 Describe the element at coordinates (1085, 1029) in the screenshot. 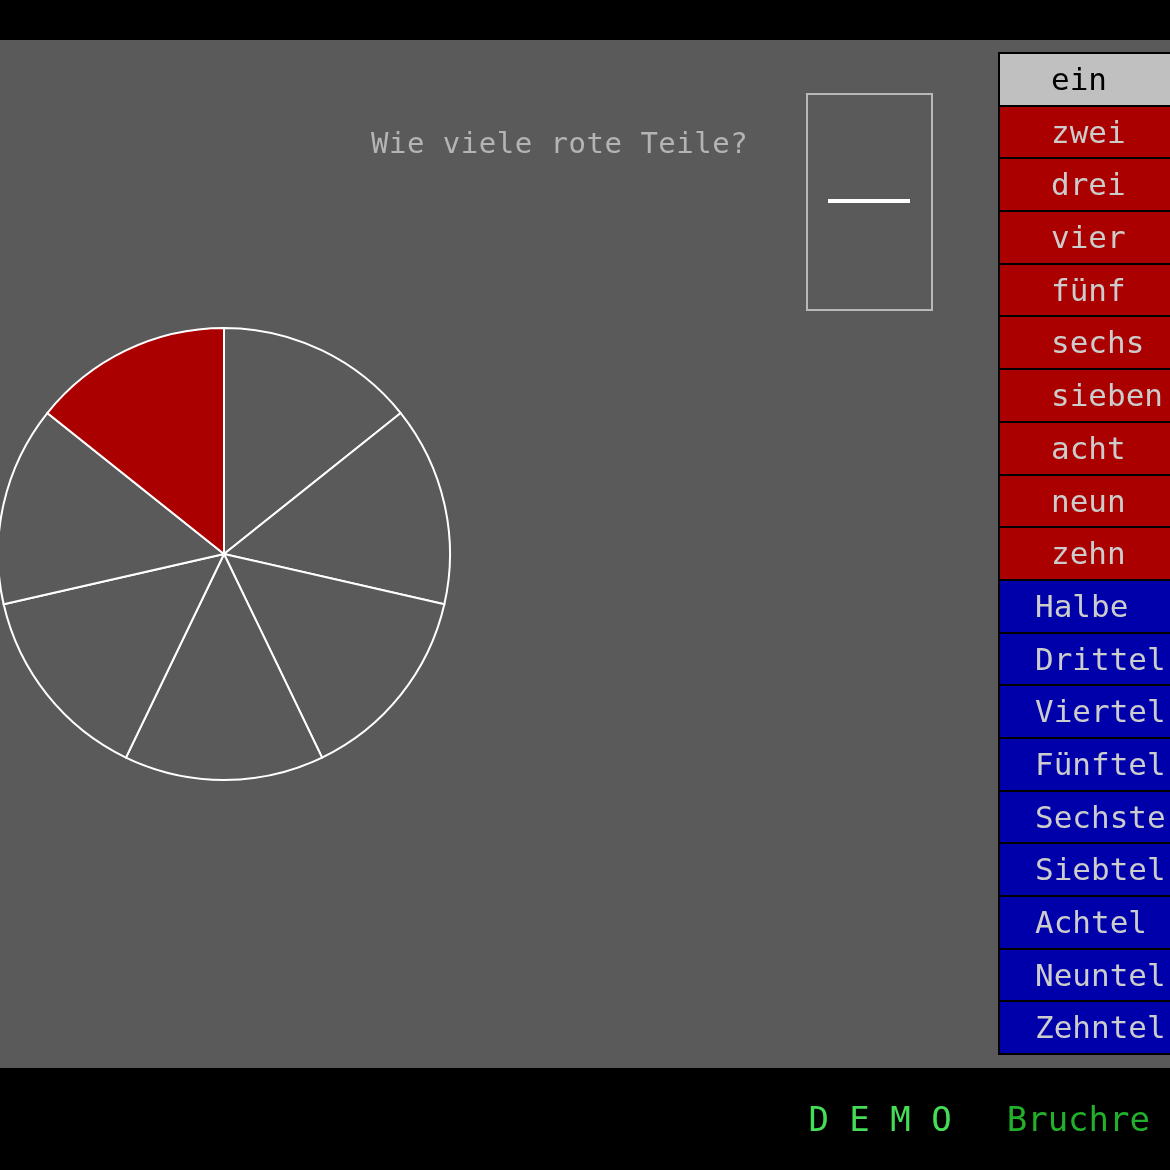

I see `word-option: Zehntel` at that location.